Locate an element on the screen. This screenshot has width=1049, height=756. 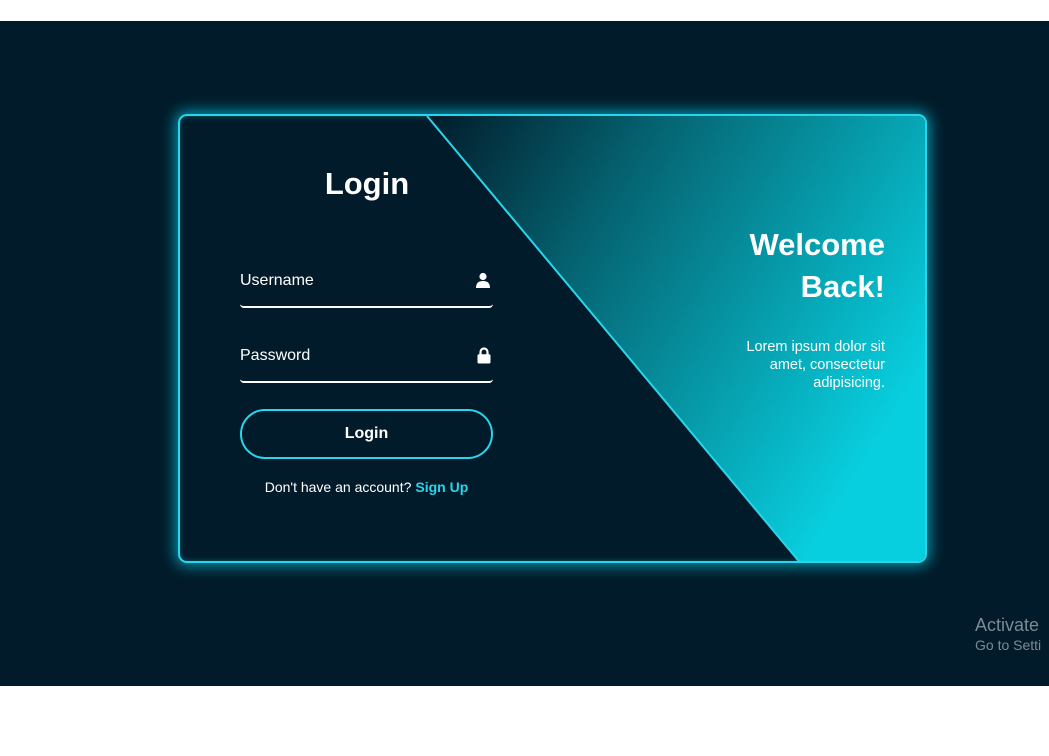
welcome-description-line2: amet, consectetur is located at coordinates (827, 365).